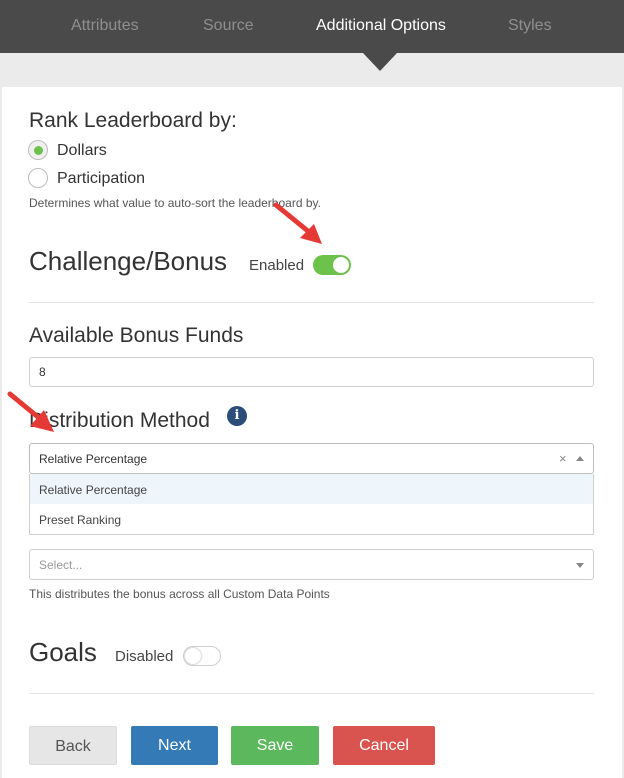 The height and width of the screenshot is (778, 624). What do you see at coordinates (80, 520) in the screenshot?
I see `option-label: Preset Ranking` at bounding box center [80, 520].